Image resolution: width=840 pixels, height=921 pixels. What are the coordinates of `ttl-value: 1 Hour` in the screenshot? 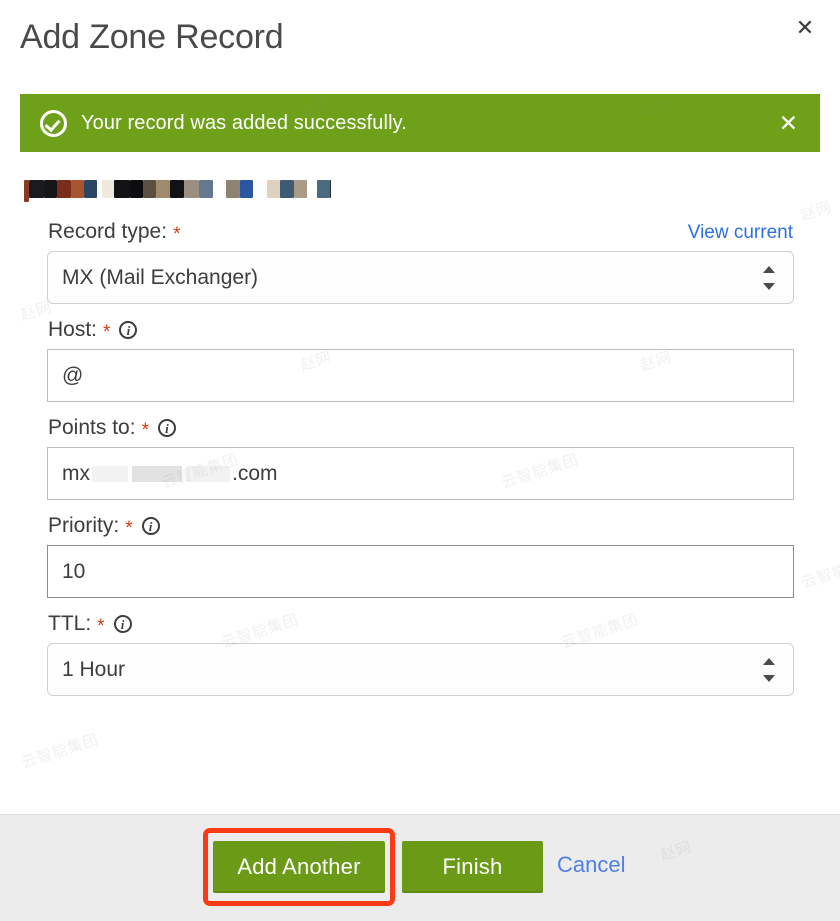 It's located at (94, 669).